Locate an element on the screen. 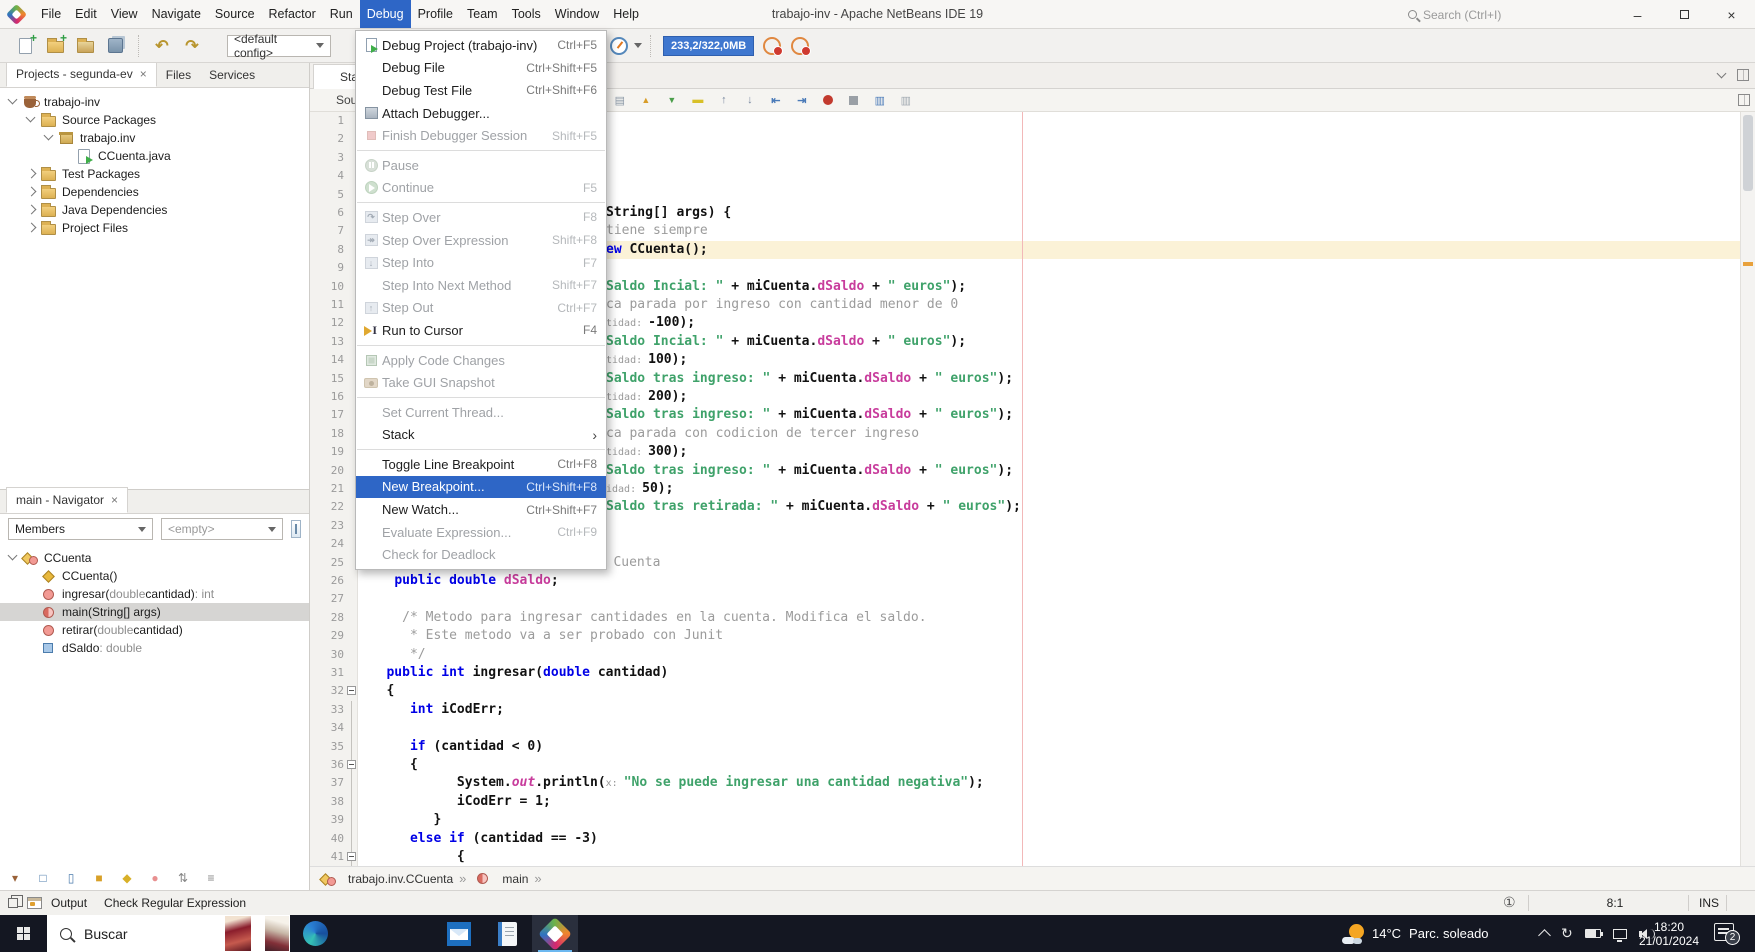  maximize-button is located at coordinates (1684, 14).